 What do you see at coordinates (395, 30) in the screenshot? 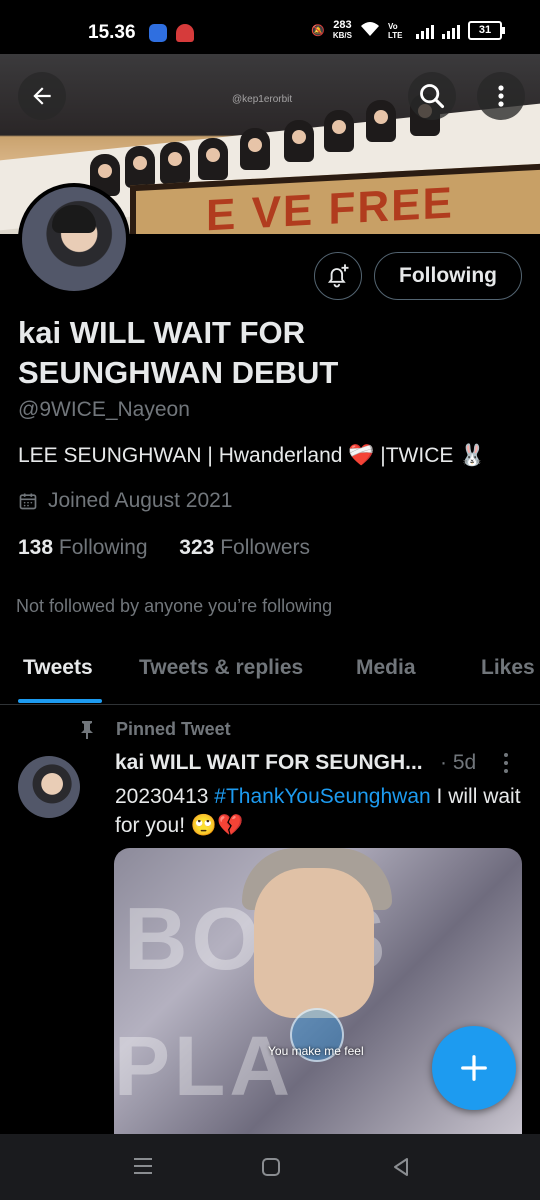
I see `volte-label: Vo LTE` at bounding box center [395, 30].